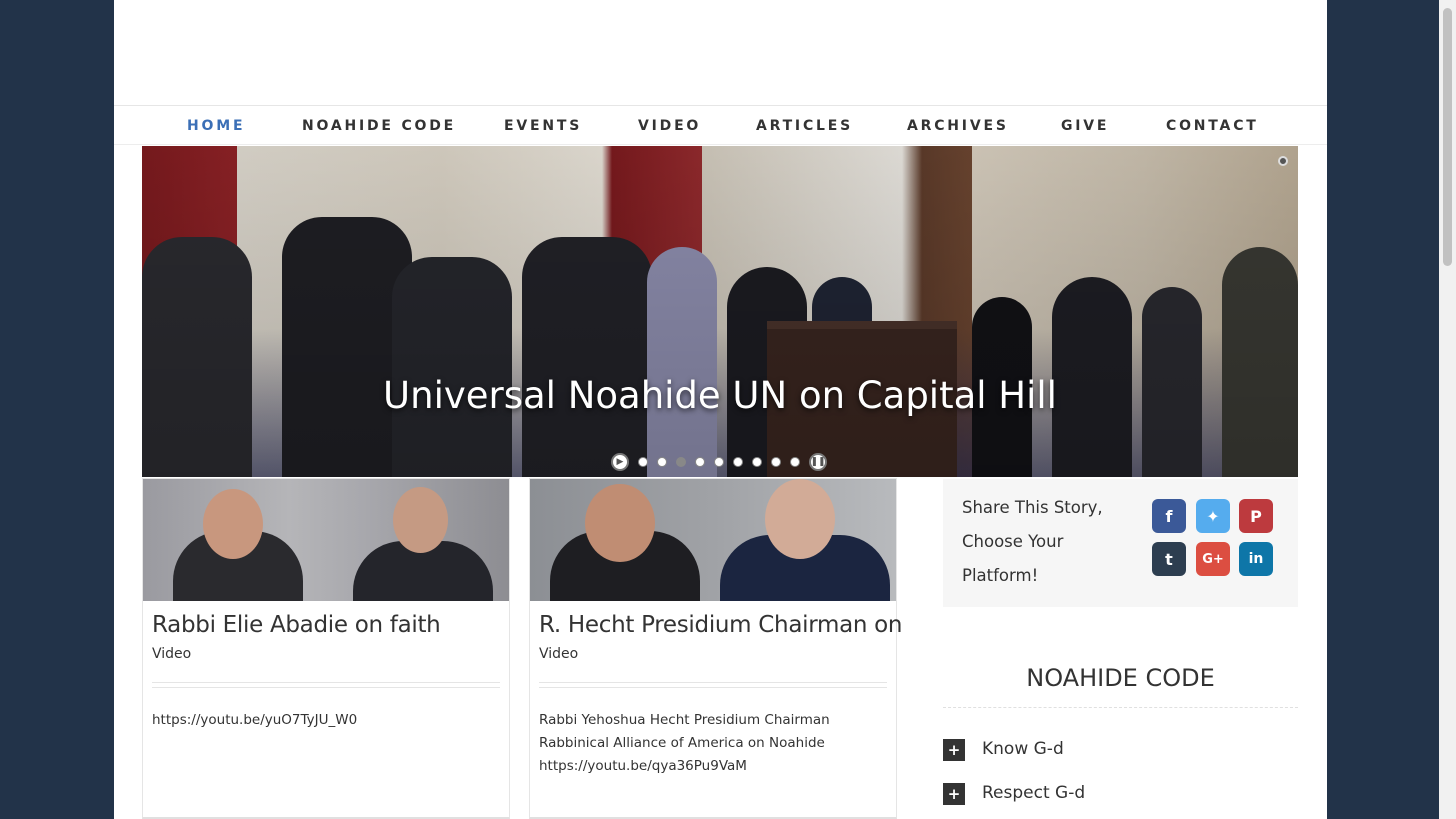 The height and width of the screenshot is (819, 1456). Describe the element at coordinates (1120, 795) in the screenshot. I see `accordion-item: + Respect G-d` at that location.